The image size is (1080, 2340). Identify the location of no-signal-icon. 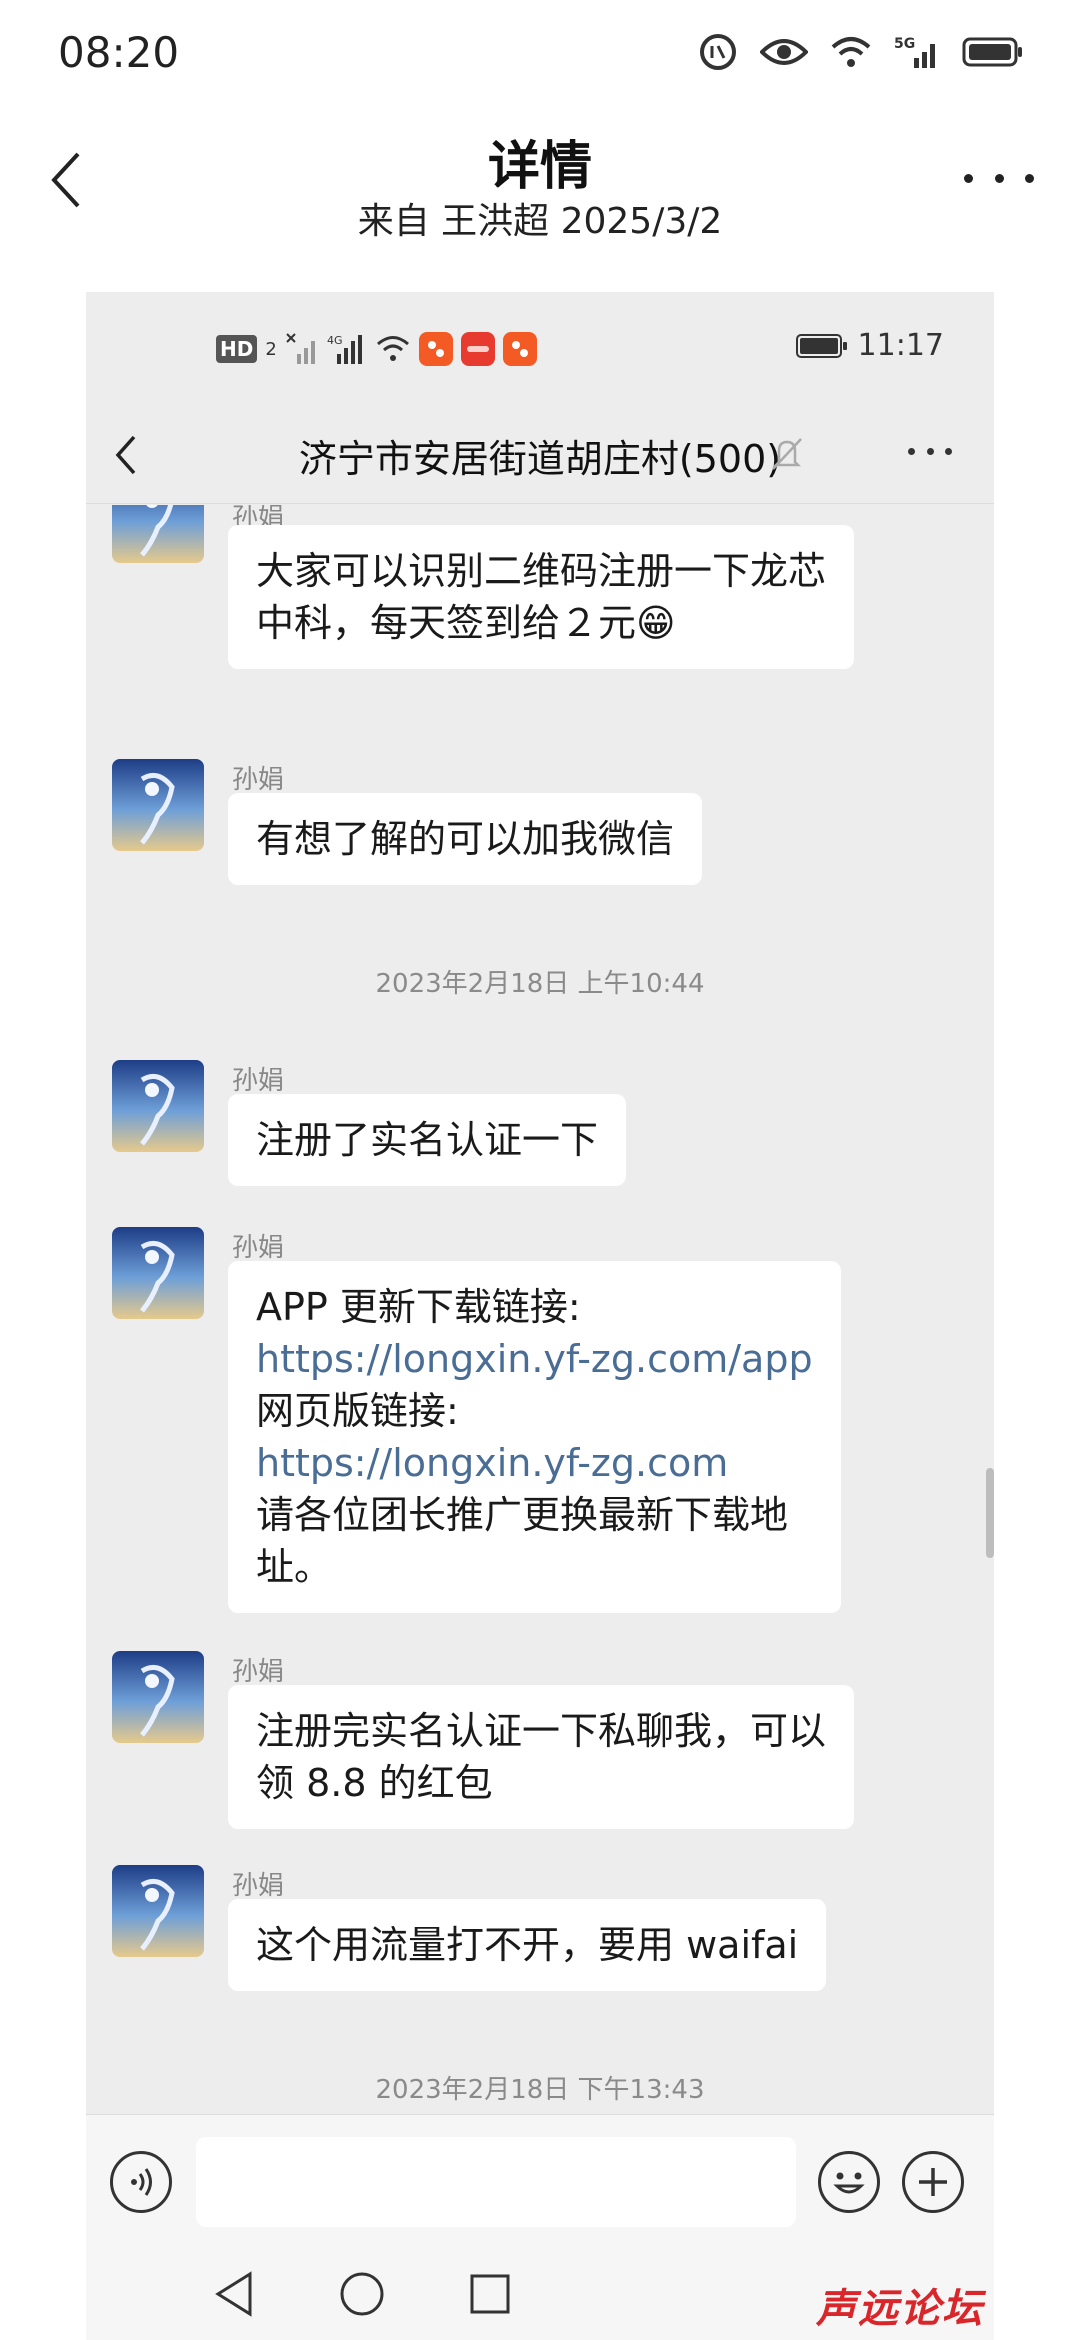
(300, 348).